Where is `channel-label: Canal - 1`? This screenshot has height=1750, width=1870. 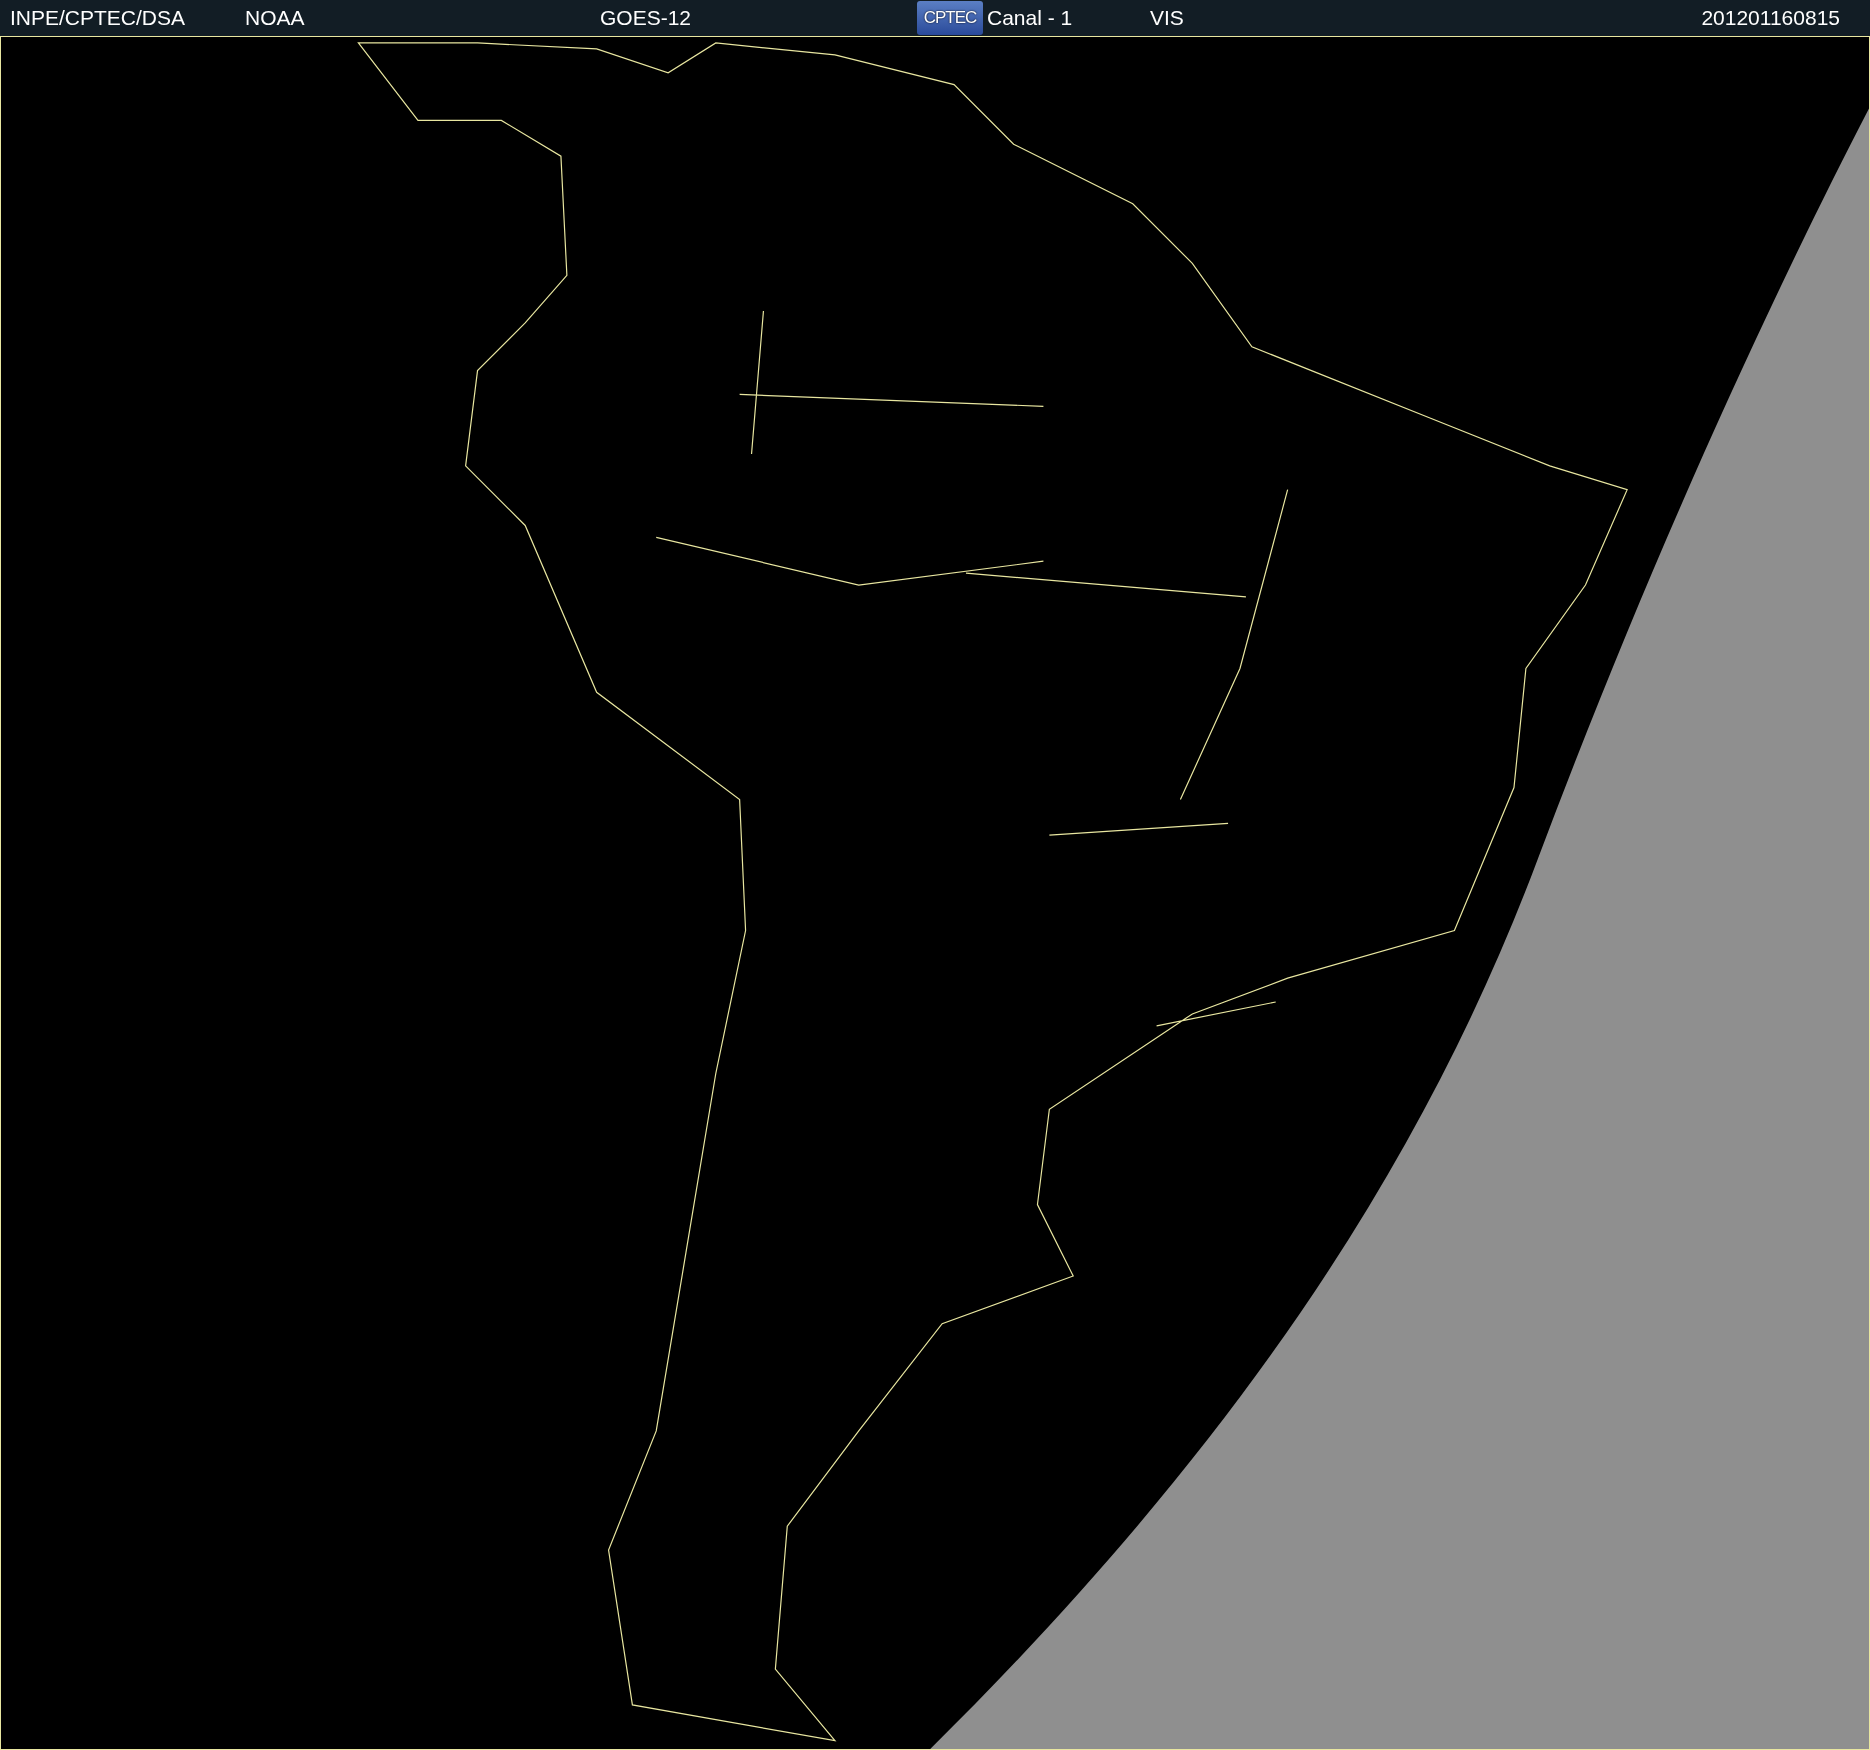
channel-label: Canal - 1 is located at coordinates (1030, 18).